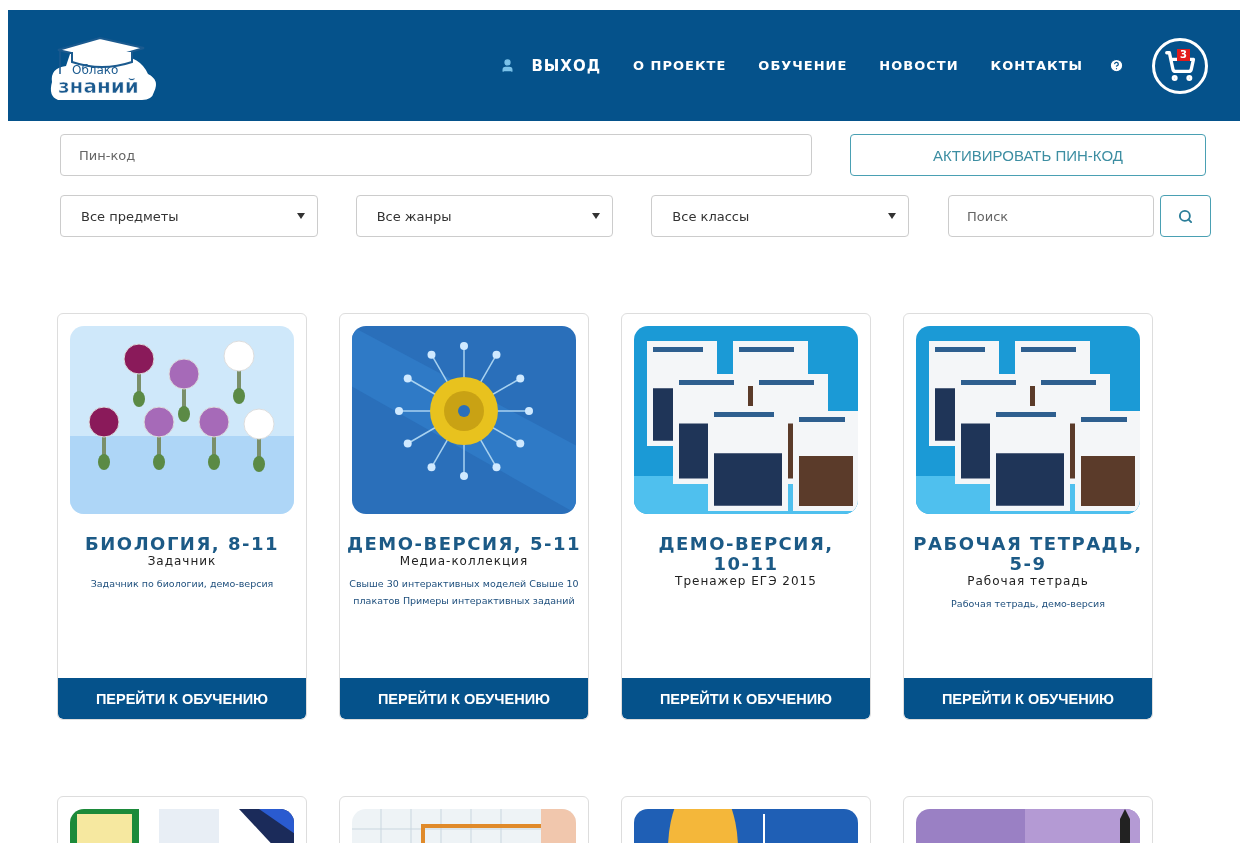 Image resolution: width=1249 pixels, height=843 pixels. Describe the element at coordinates (746, 554) in the screenshot. I see `card-title: ДЕМО-ВЕРСИЯ, 10-11` at that location.